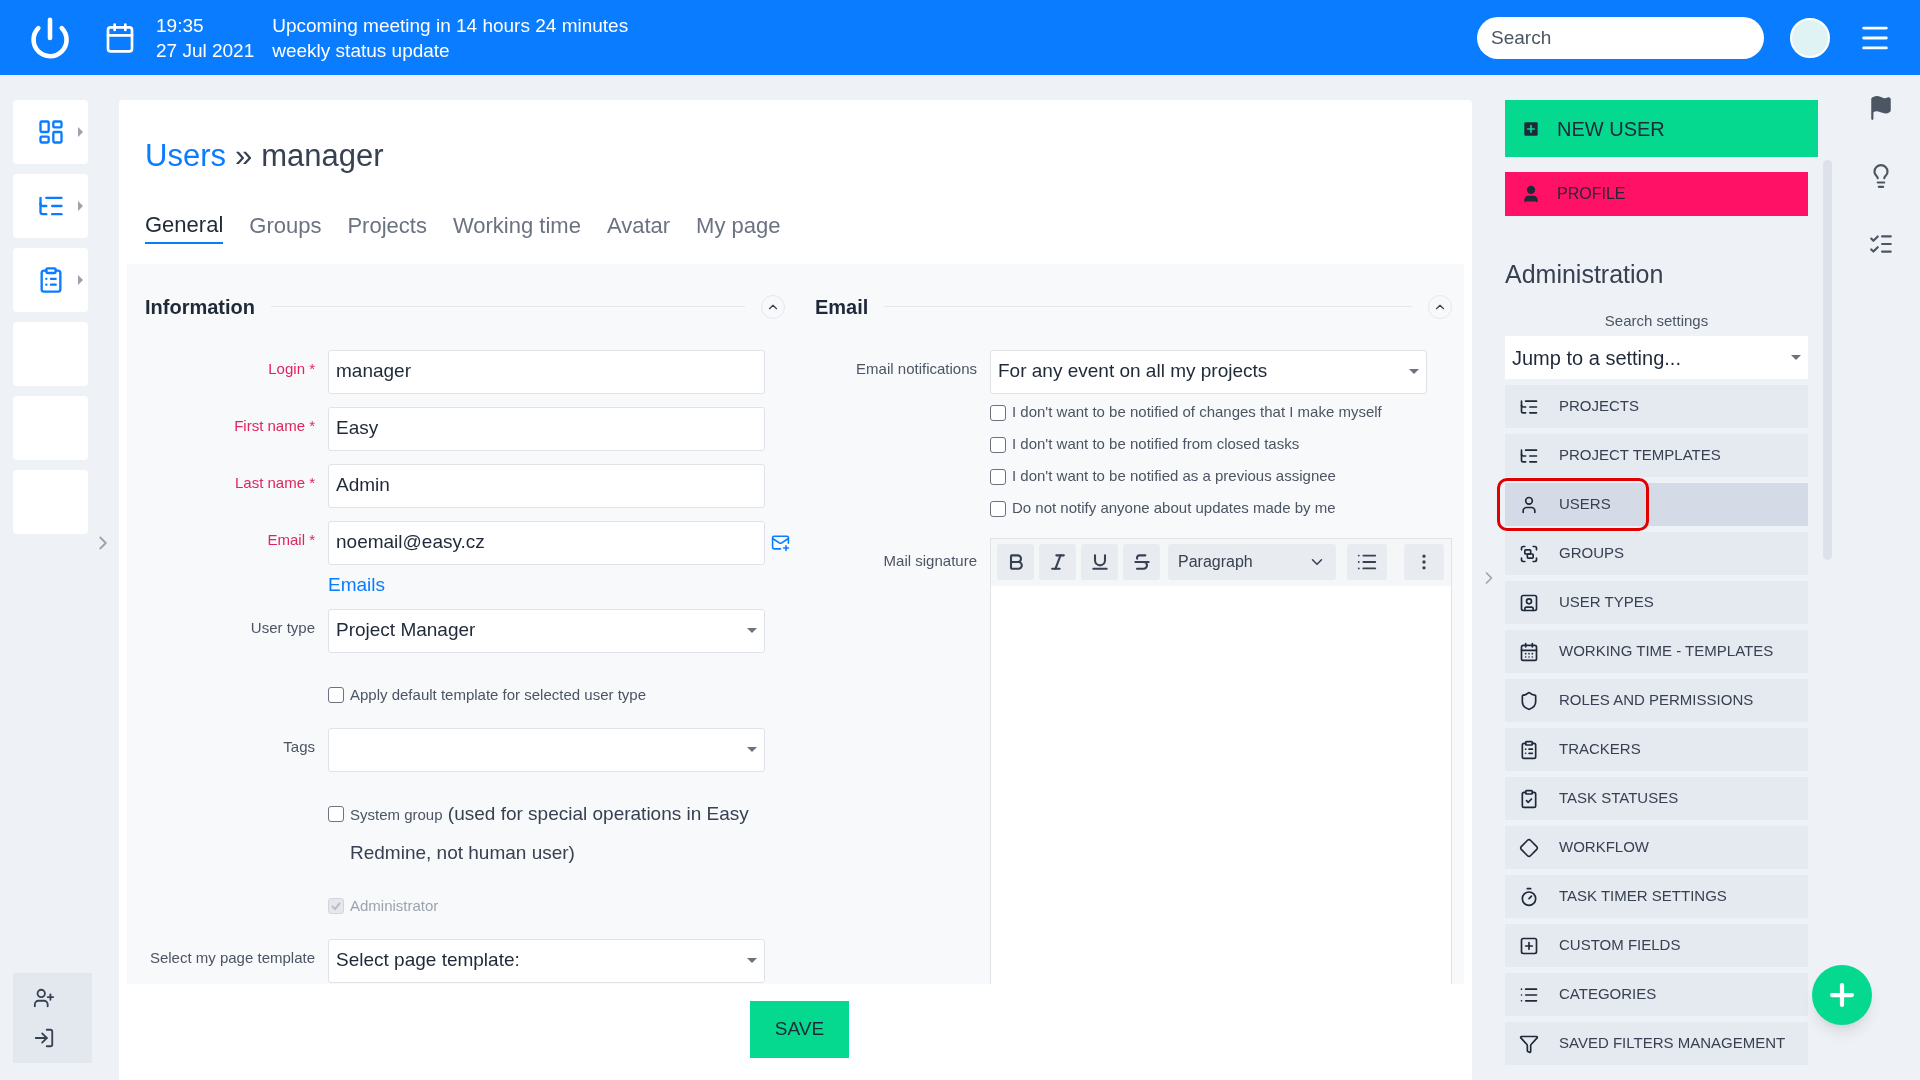  What do you see at coordinates (43, 1038) in the screenshot?
I see `login-icon` at bounding box center [43, 1038].